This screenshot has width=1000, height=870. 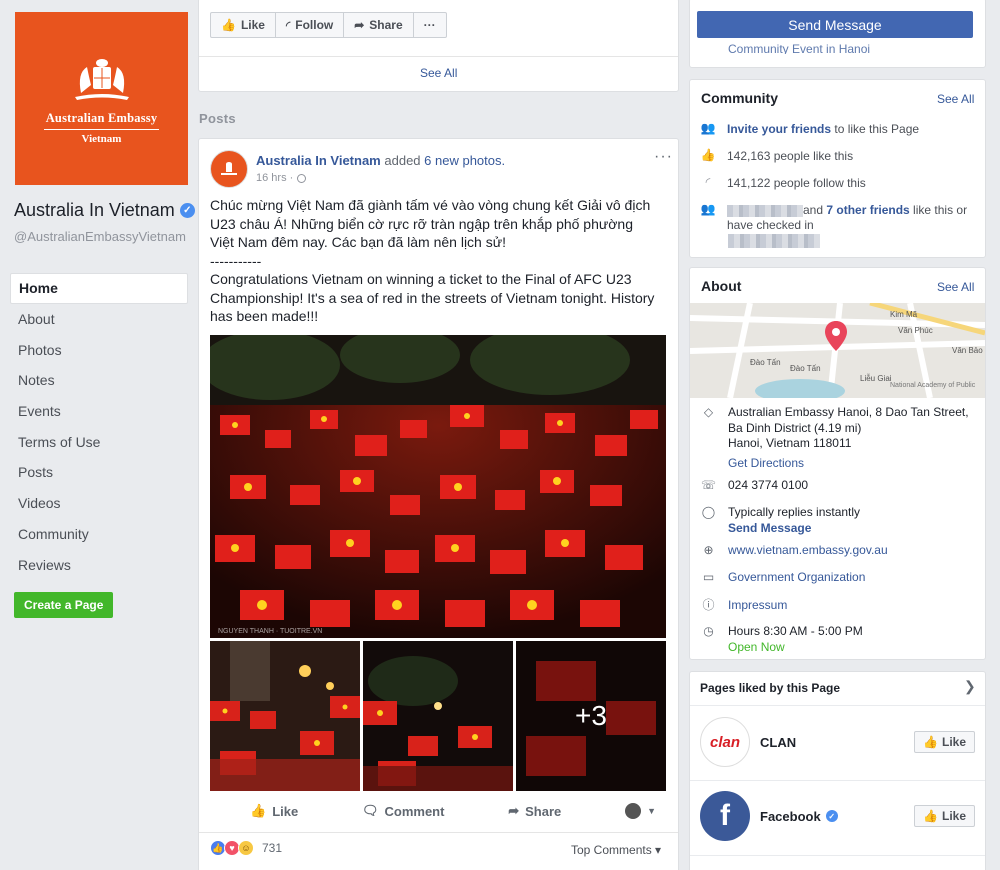 What do you see at coordinates (867, 210) in the screenshot?
I see `other-friends-link: 7 other friends` at bounding box center [867, 210].